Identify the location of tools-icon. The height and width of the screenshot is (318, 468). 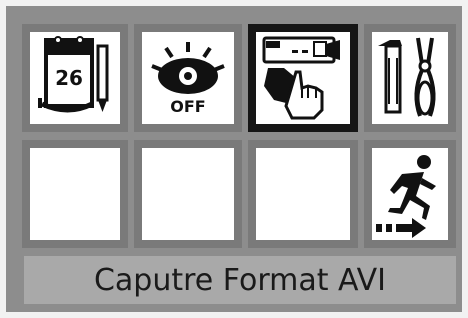
(407, 77).